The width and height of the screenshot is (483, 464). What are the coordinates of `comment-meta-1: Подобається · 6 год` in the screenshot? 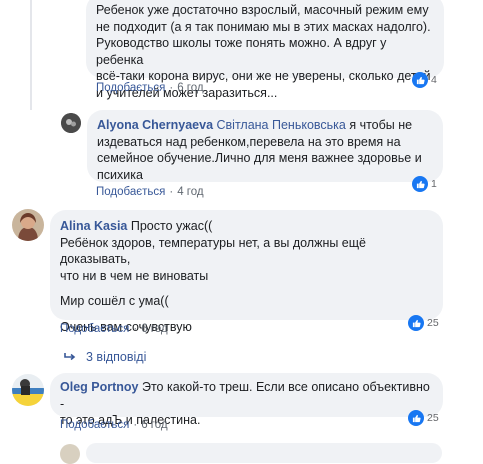 It's located at (150, 88).